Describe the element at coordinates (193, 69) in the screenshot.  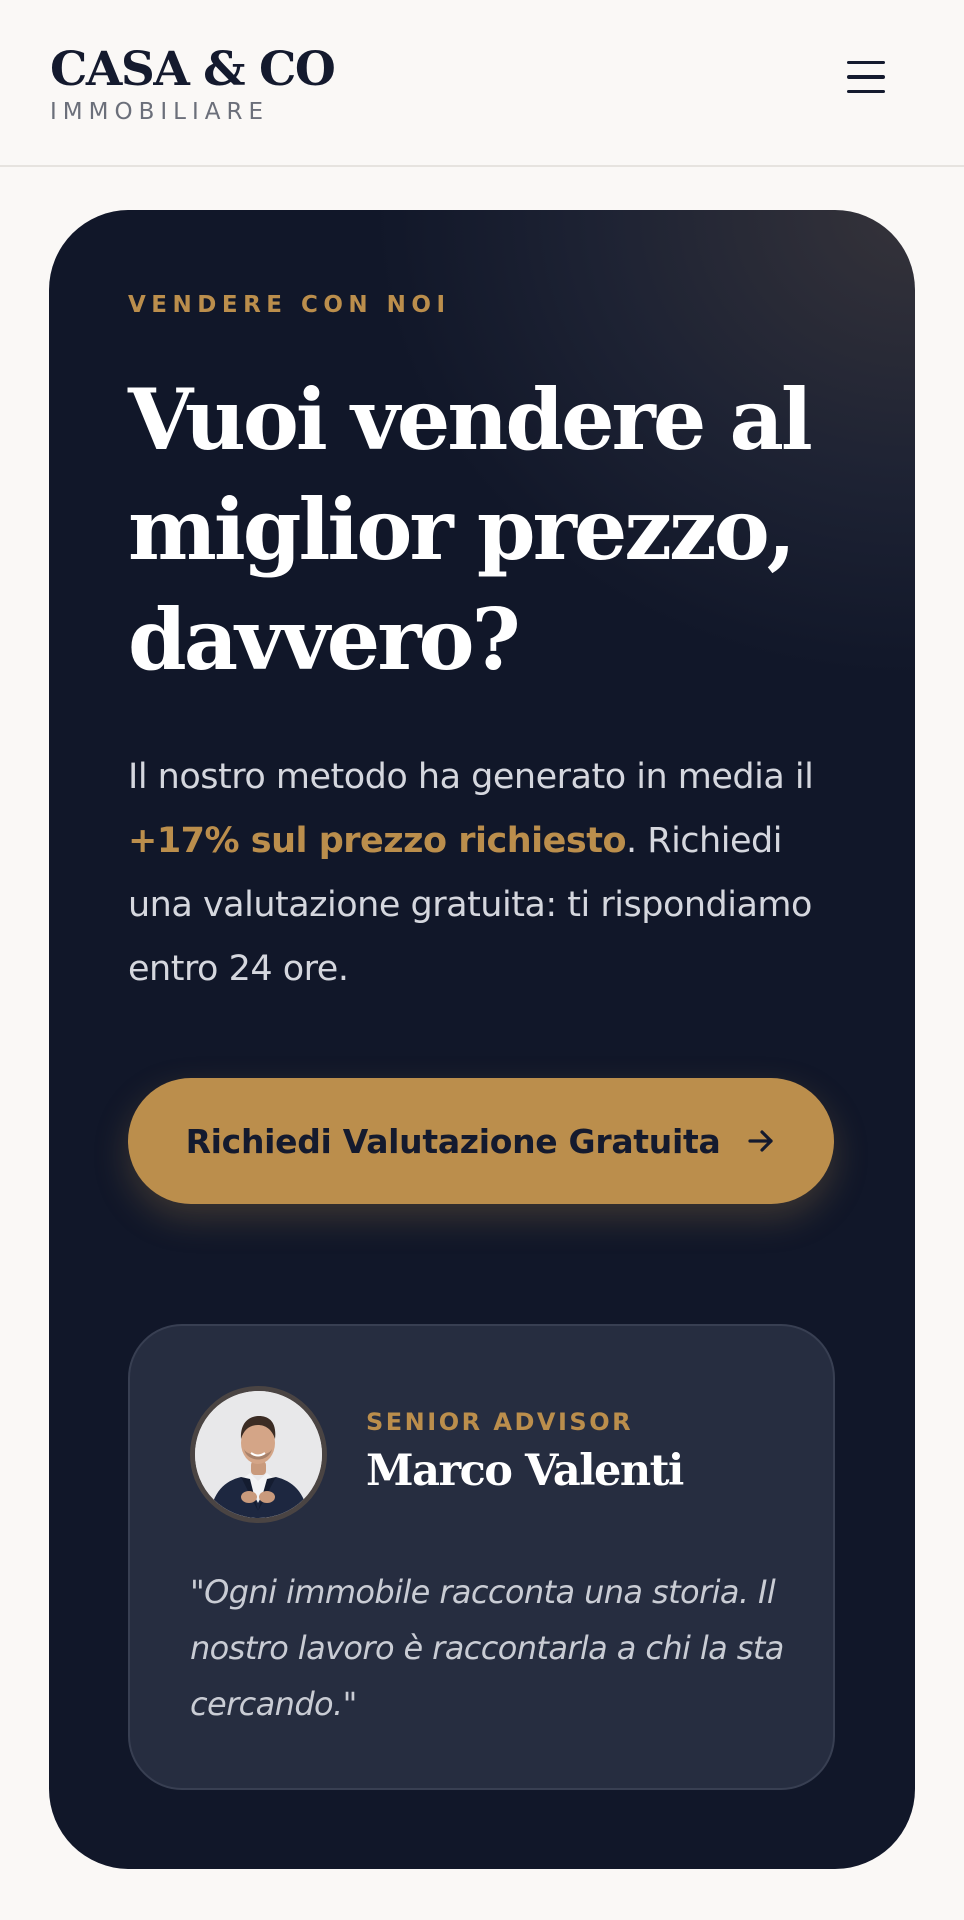
I see `brand-name: CASA & CO` at that location.